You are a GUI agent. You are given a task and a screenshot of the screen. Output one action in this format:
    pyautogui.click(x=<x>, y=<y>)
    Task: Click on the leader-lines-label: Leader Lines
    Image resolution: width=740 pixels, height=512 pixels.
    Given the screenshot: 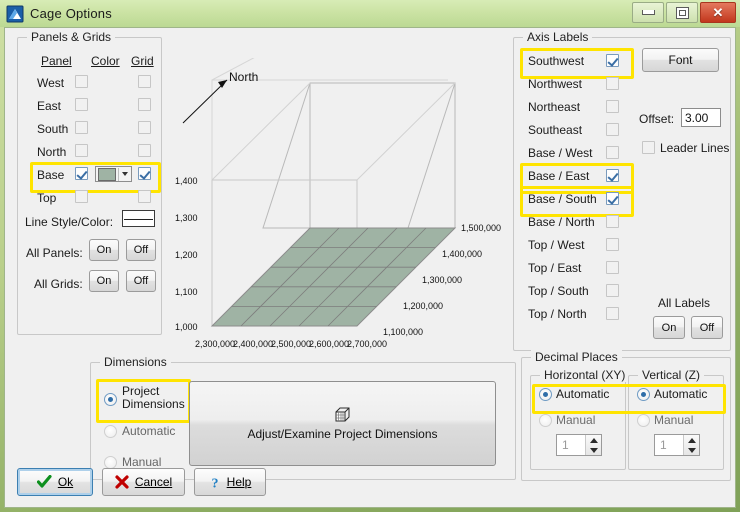 What is the action you would take?
    pyautogui.click(x=695, y=148)
    